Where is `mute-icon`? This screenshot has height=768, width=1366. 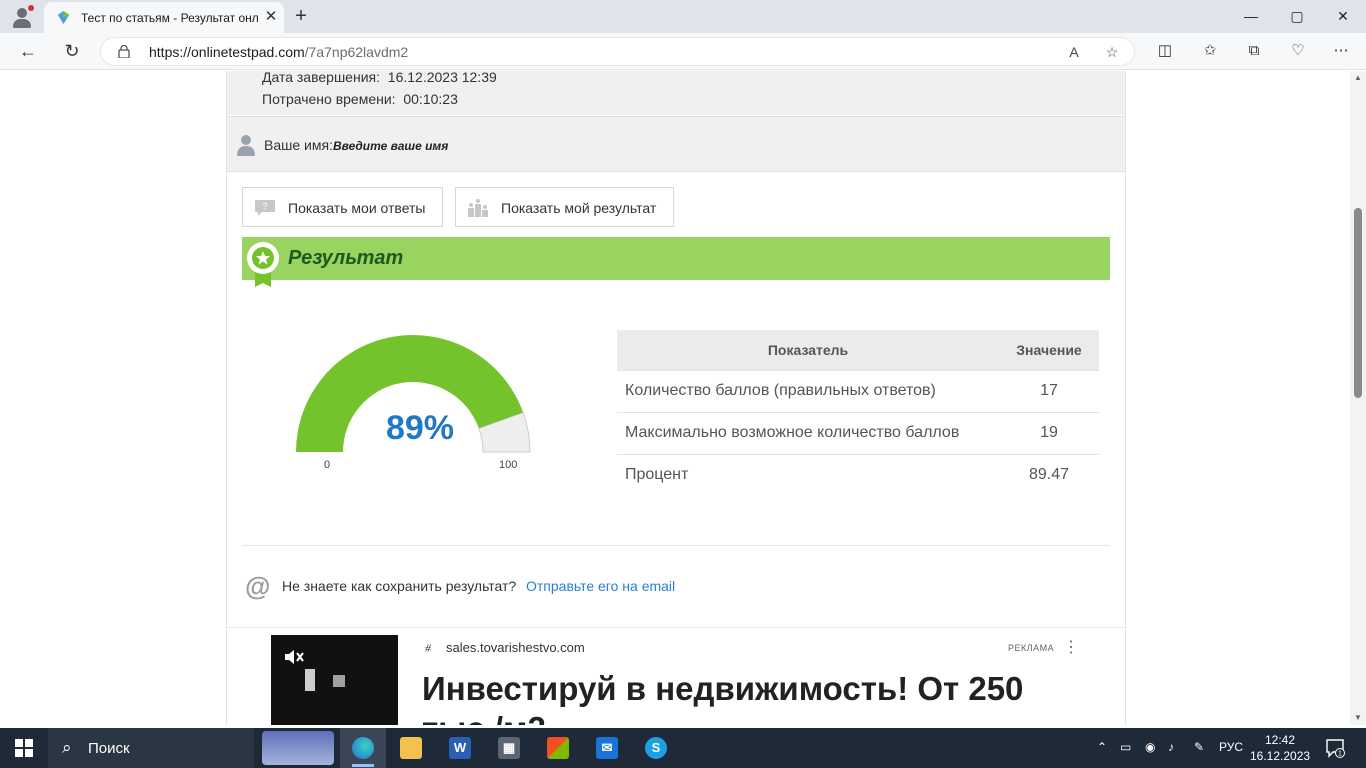
mute-icon is located at coordinates (294, 657).